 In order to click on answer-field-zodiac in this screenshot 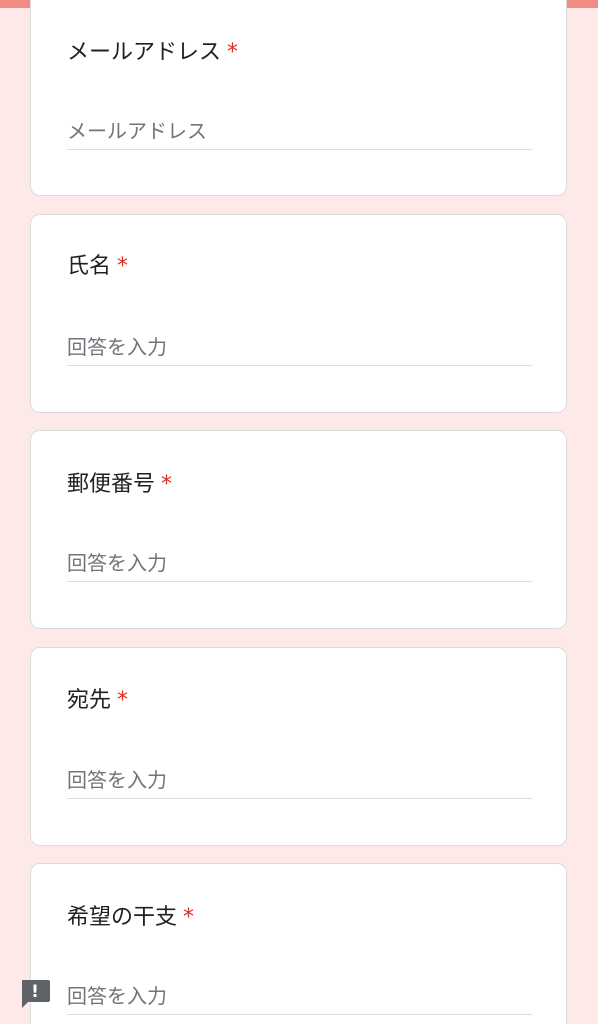, I will do `click(299, 997)`.